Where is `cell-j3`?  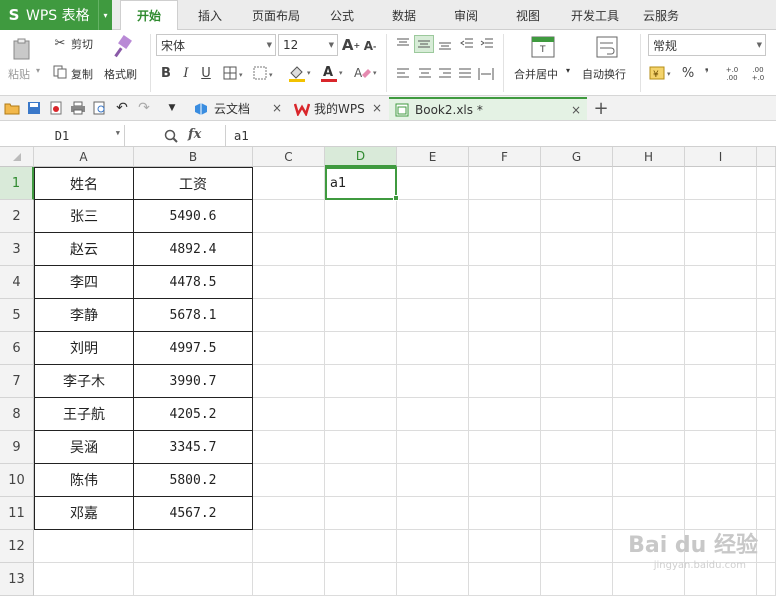 cell-j3 is located at coordinates (766, 249).